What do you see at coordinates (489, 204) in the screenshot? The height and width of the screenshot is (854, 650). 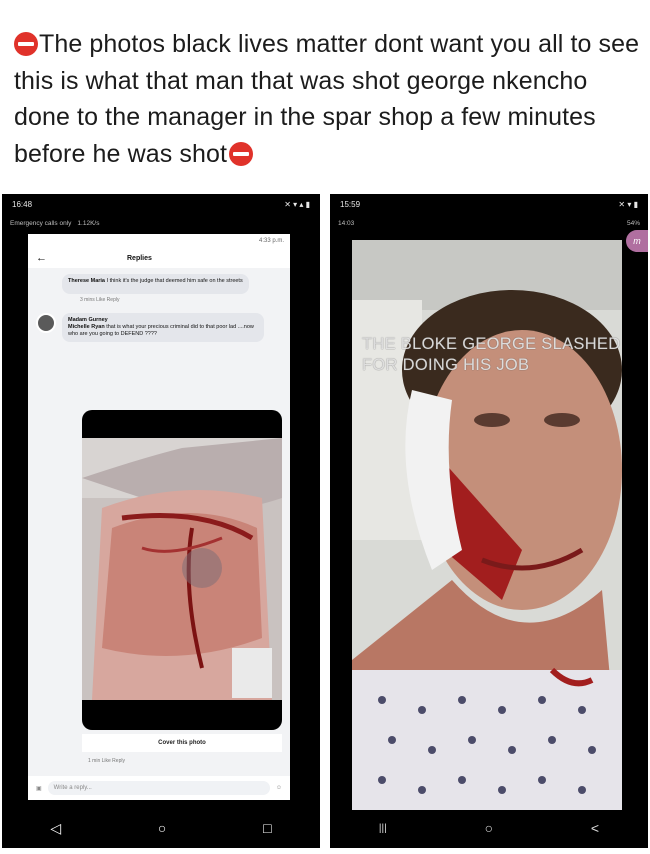 I see `status-bar: 15:59 ✕ ▾ ▮` at bounding box center [489, 204].